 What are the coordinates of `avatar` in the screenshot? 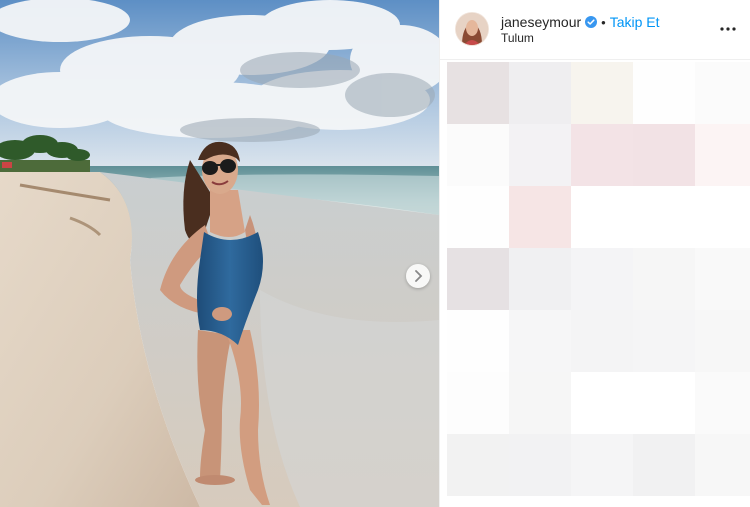 It's located at (472, 29).